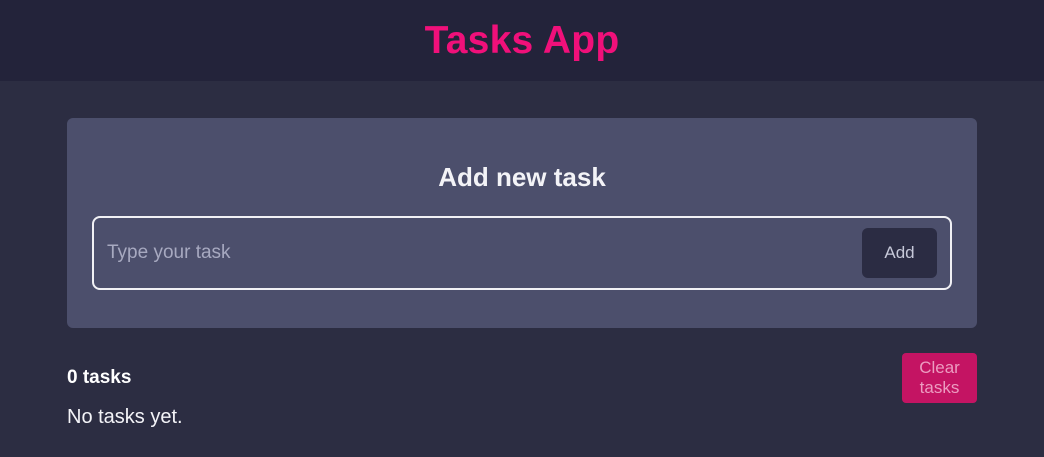 This screenshot has height=457, width=1044. I want to click on add-task-form: Add, so click(522, 253).